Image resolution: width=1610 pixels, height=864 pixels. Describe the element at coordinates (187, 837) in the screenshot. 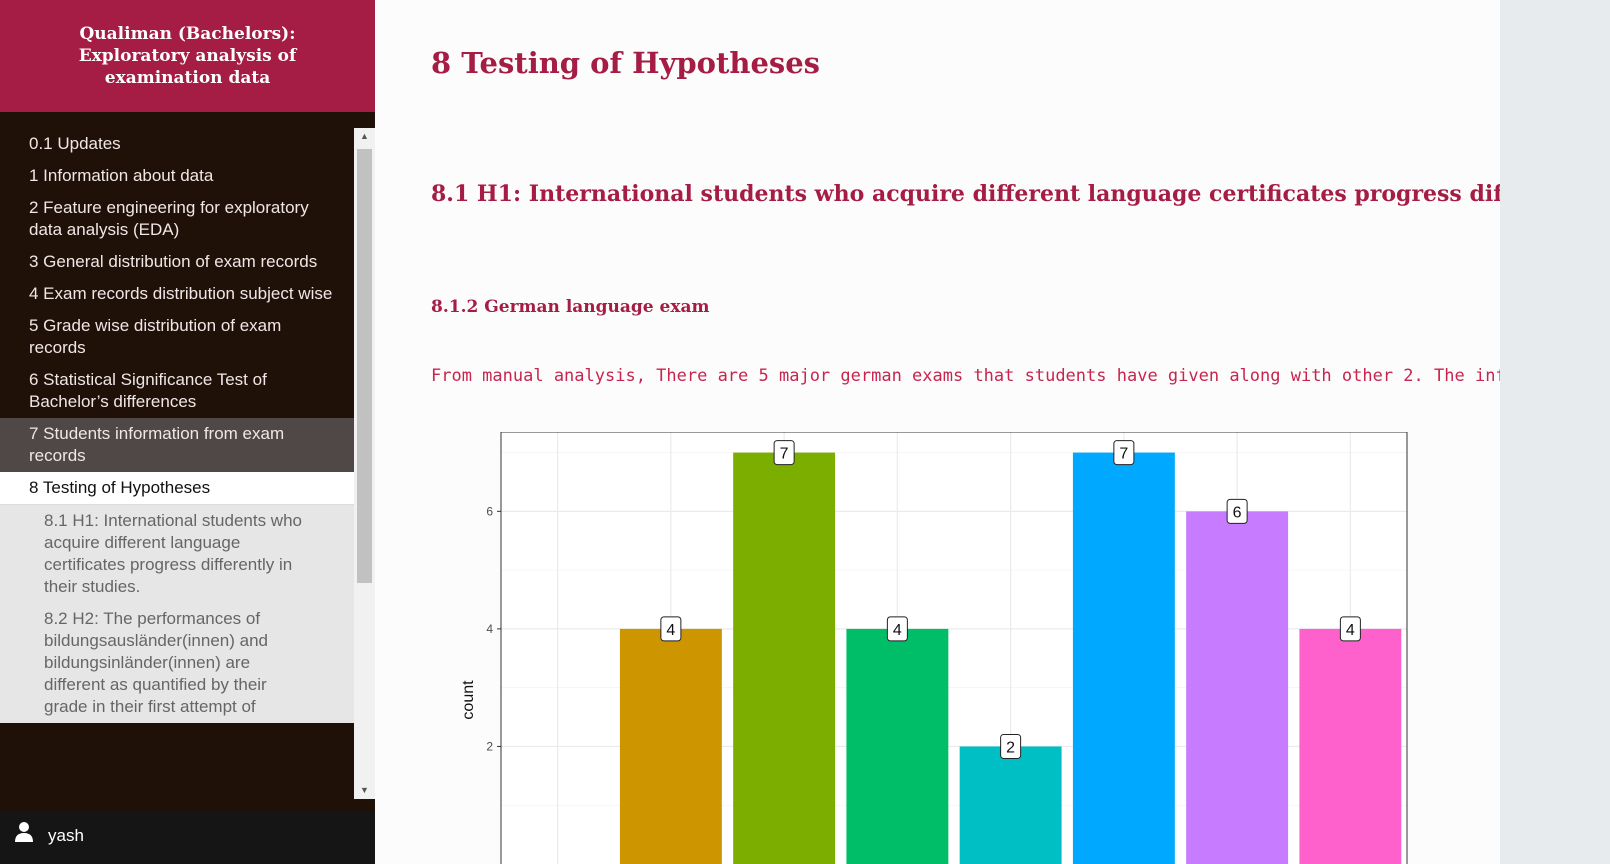

I see `user-bar: yash` at that location.